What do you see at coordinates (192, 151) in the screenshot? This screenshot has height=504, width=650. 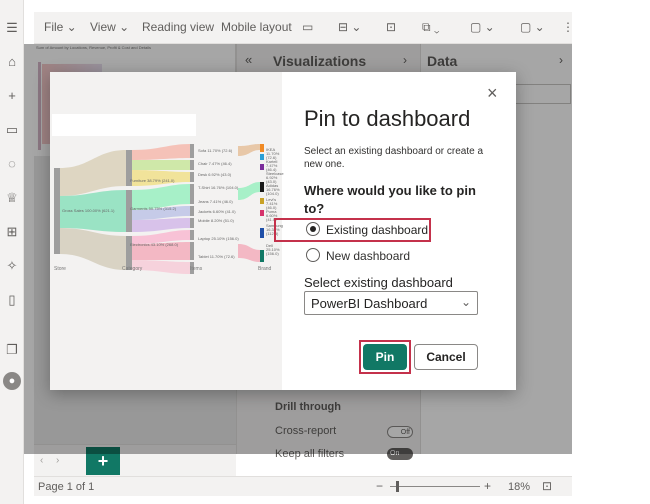 I see `node-sofa` at bounding box center [192, 151].